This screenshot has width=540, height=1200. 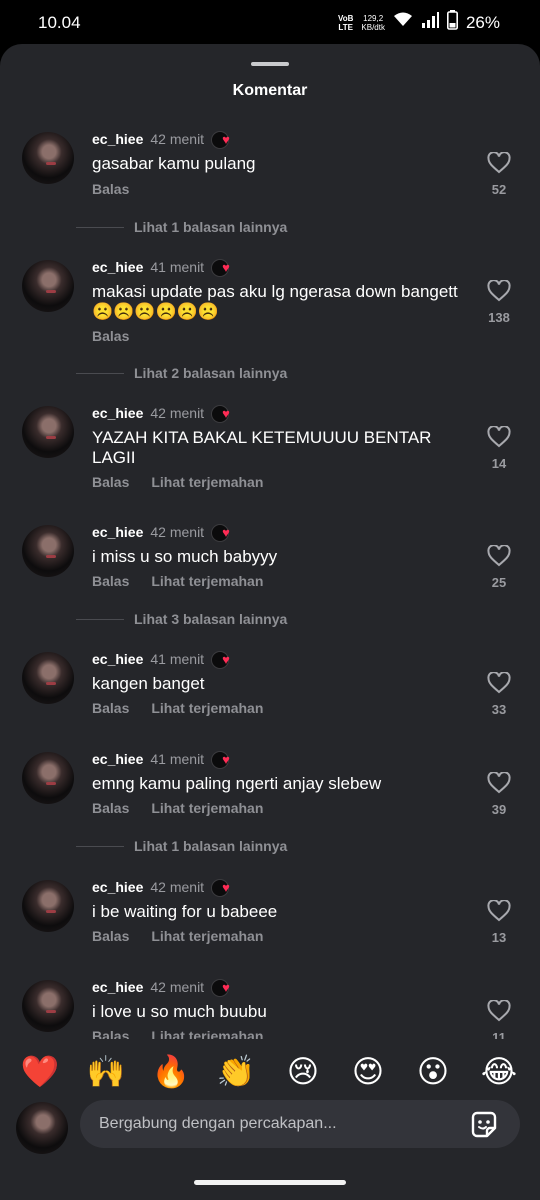 I want to click on battery-icon, so click(x=452, y=22).